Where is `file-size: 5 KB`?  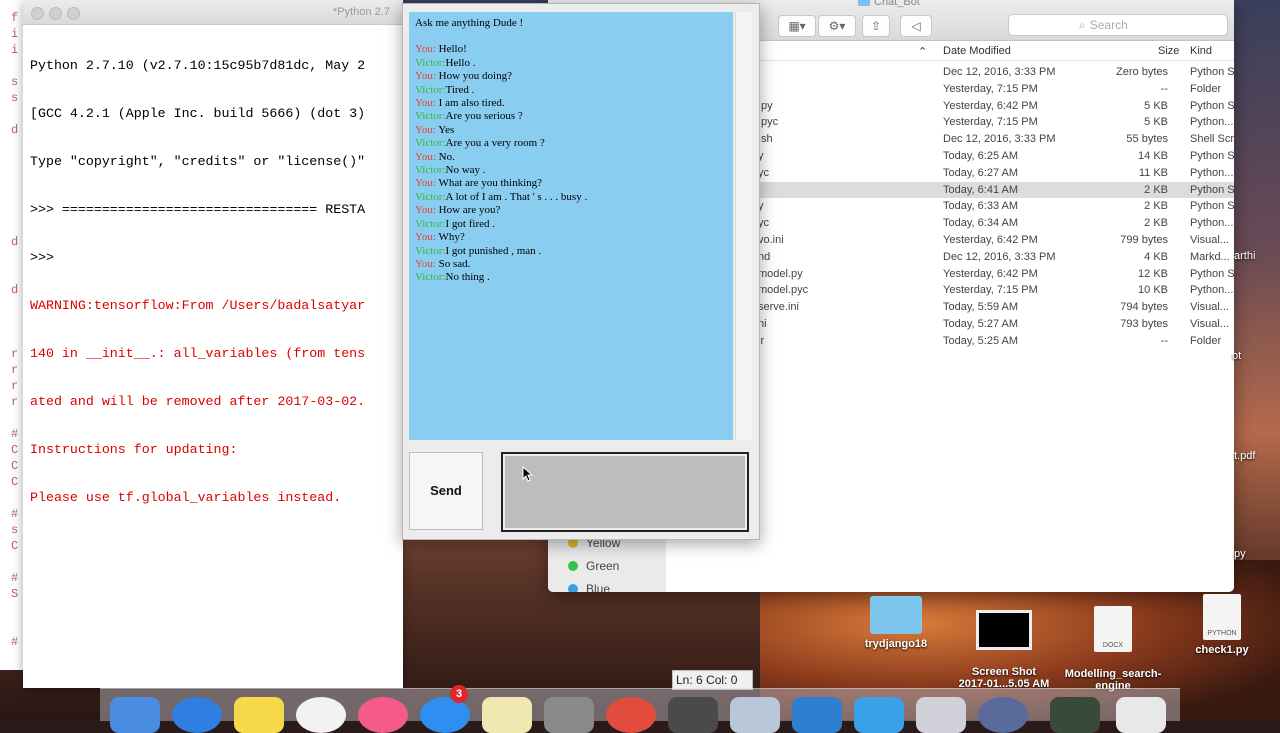 file-size: 5 KB is located at coordinates (1156, 122).